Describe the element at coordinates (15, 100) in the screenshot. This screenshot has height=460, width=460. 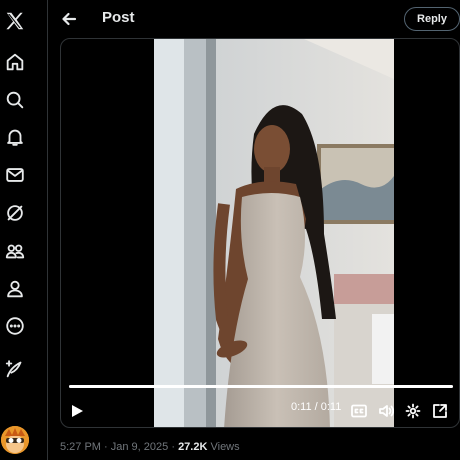
I see `search-icon` at that location.